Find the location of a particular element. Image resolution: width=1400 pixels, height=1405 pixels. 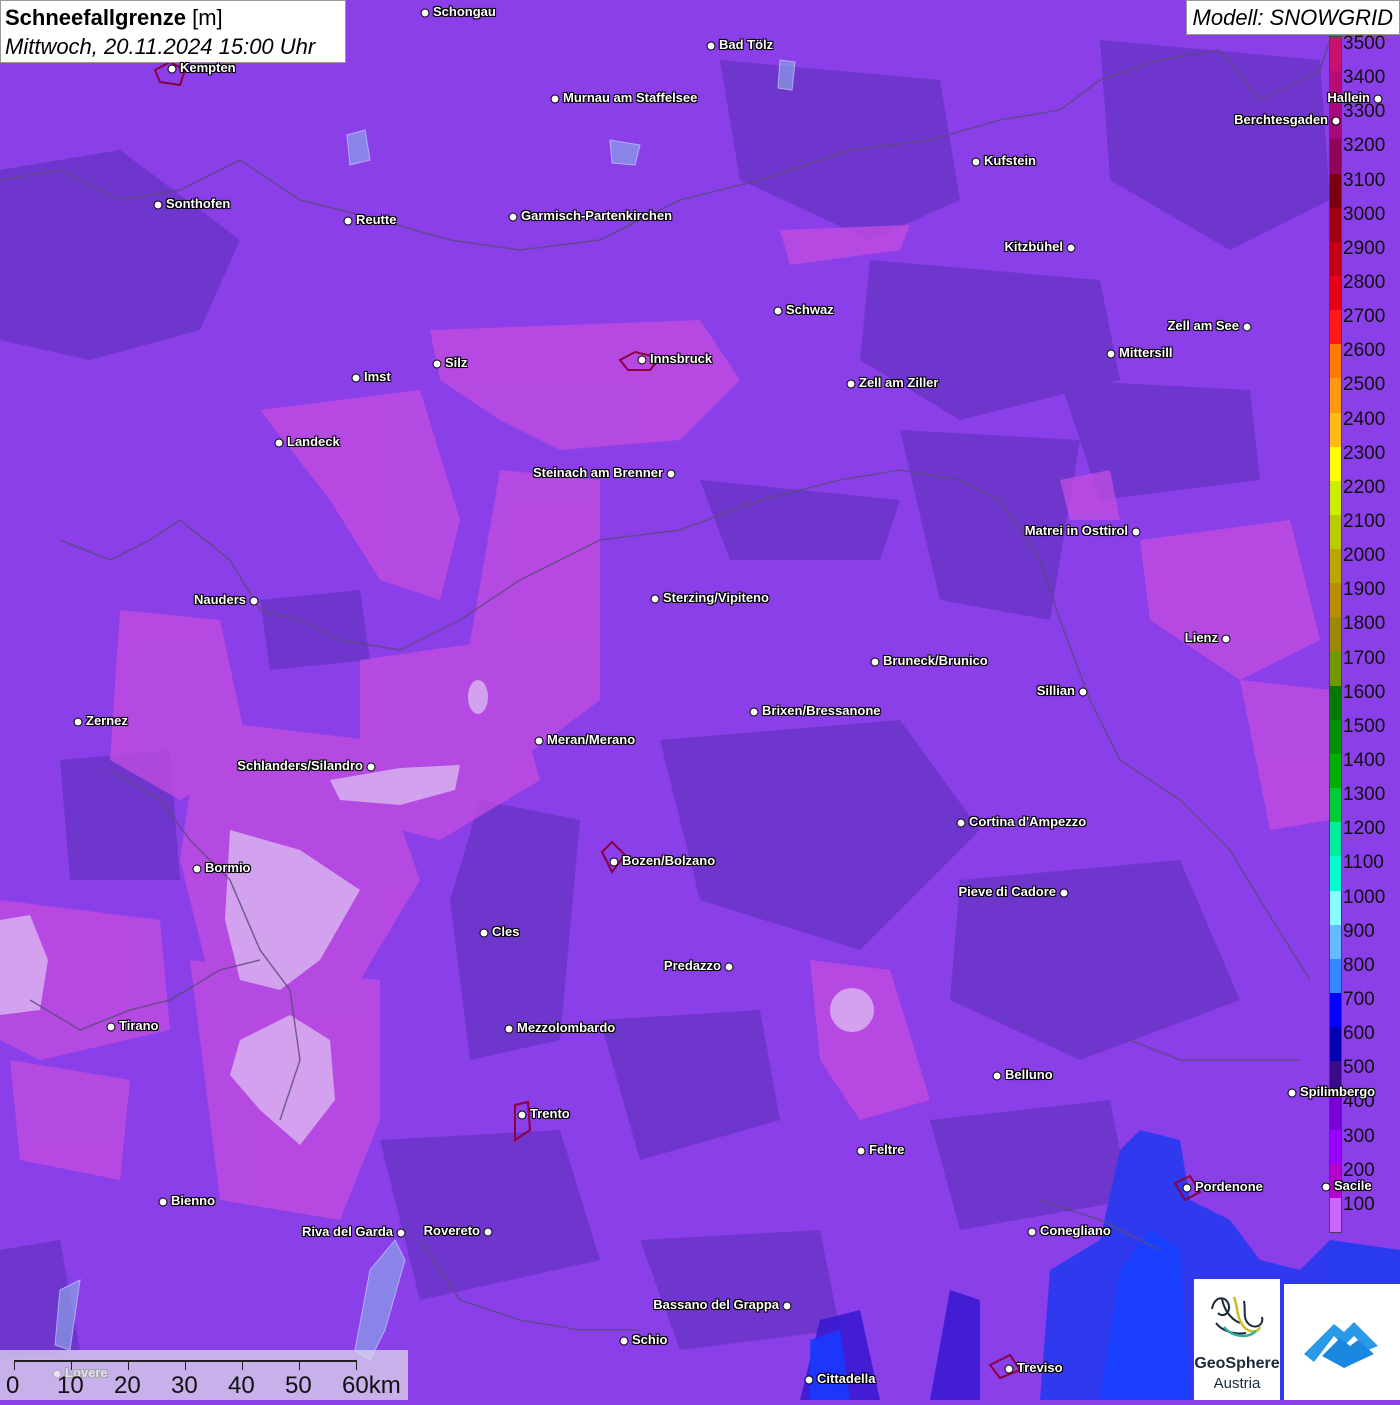

scale-label: 10 is located at coordinates (70, 1385).